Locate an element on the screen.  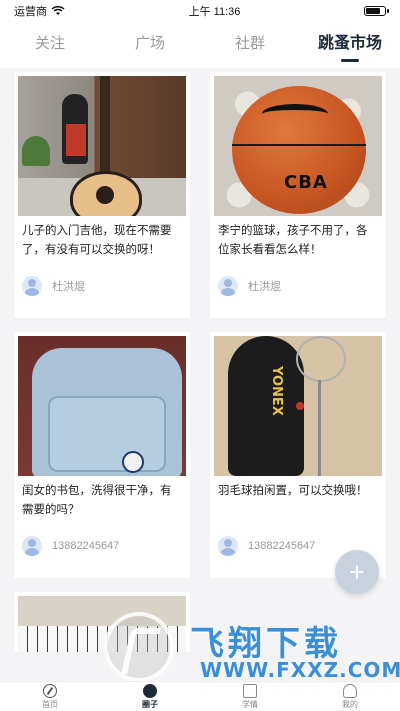
basketball-seam is located at coordinates (299, 145).